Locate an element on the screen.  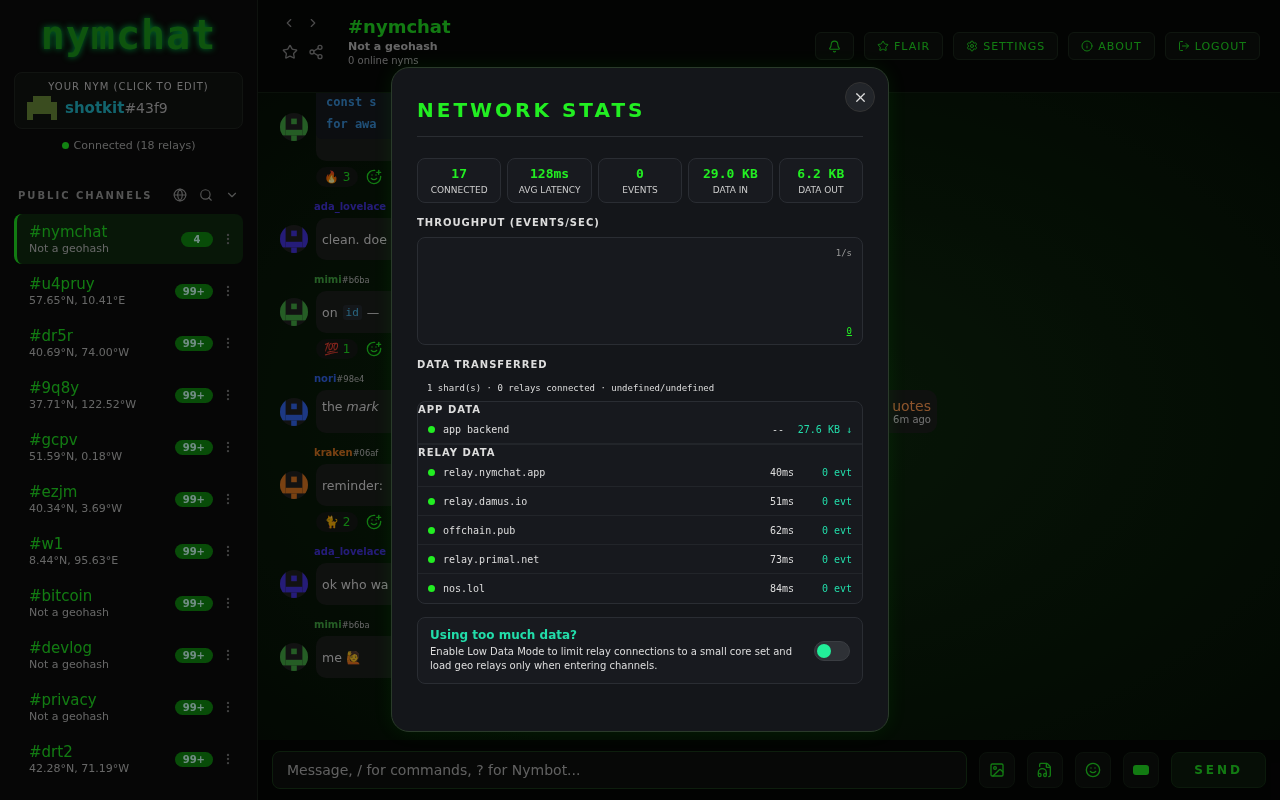
connection-status: Connected (18 relays) is located at coordinates (134, 145).